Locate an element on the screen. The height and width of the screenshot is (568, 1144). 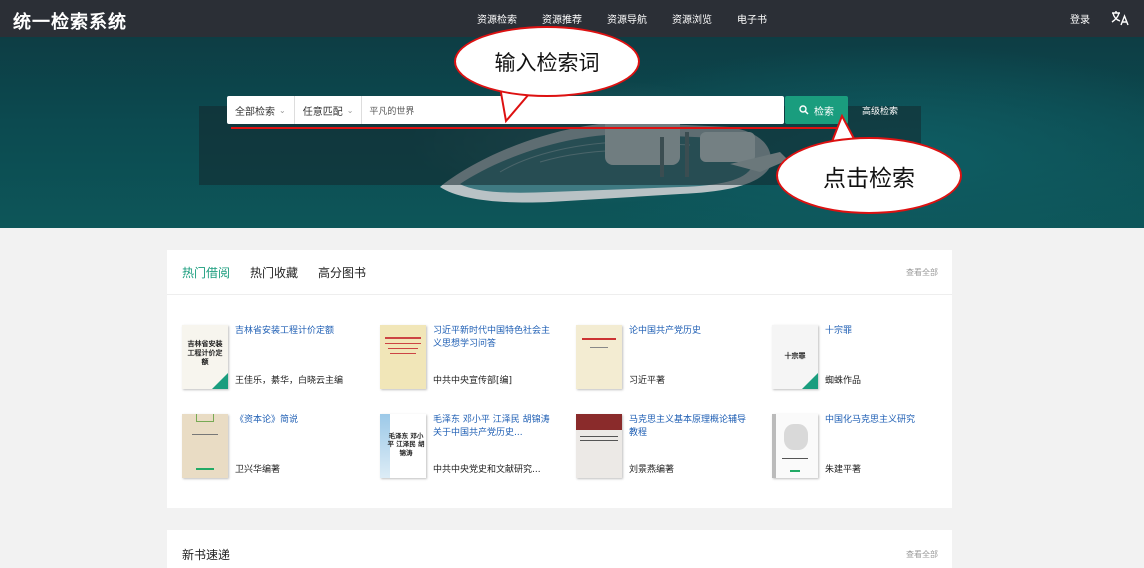
book-item: 中国化马克思主义研究 朱建平著 is located at coordinates (869, 446).